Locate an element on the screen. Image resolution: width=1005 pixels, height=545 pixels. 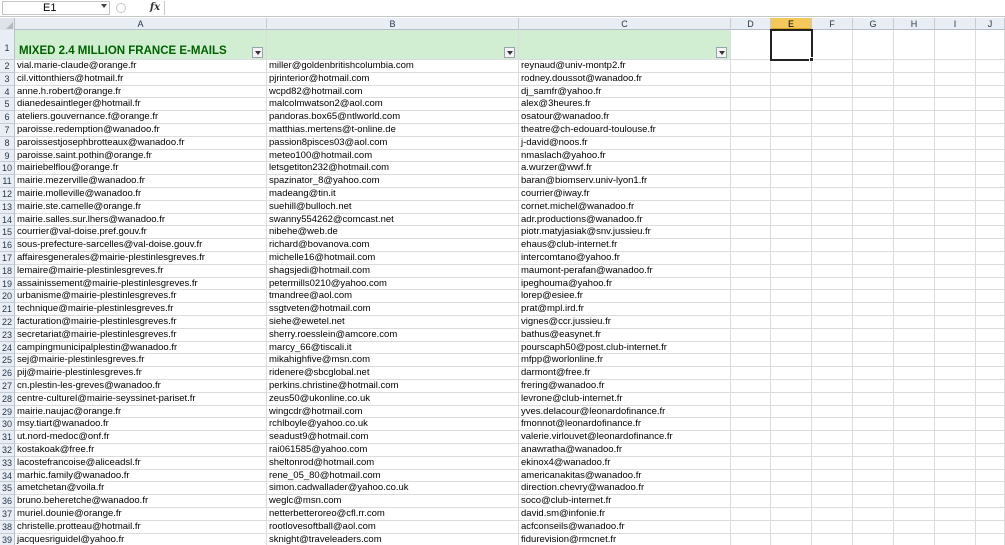
column-header-e: E is located at coordinates (791, 24).